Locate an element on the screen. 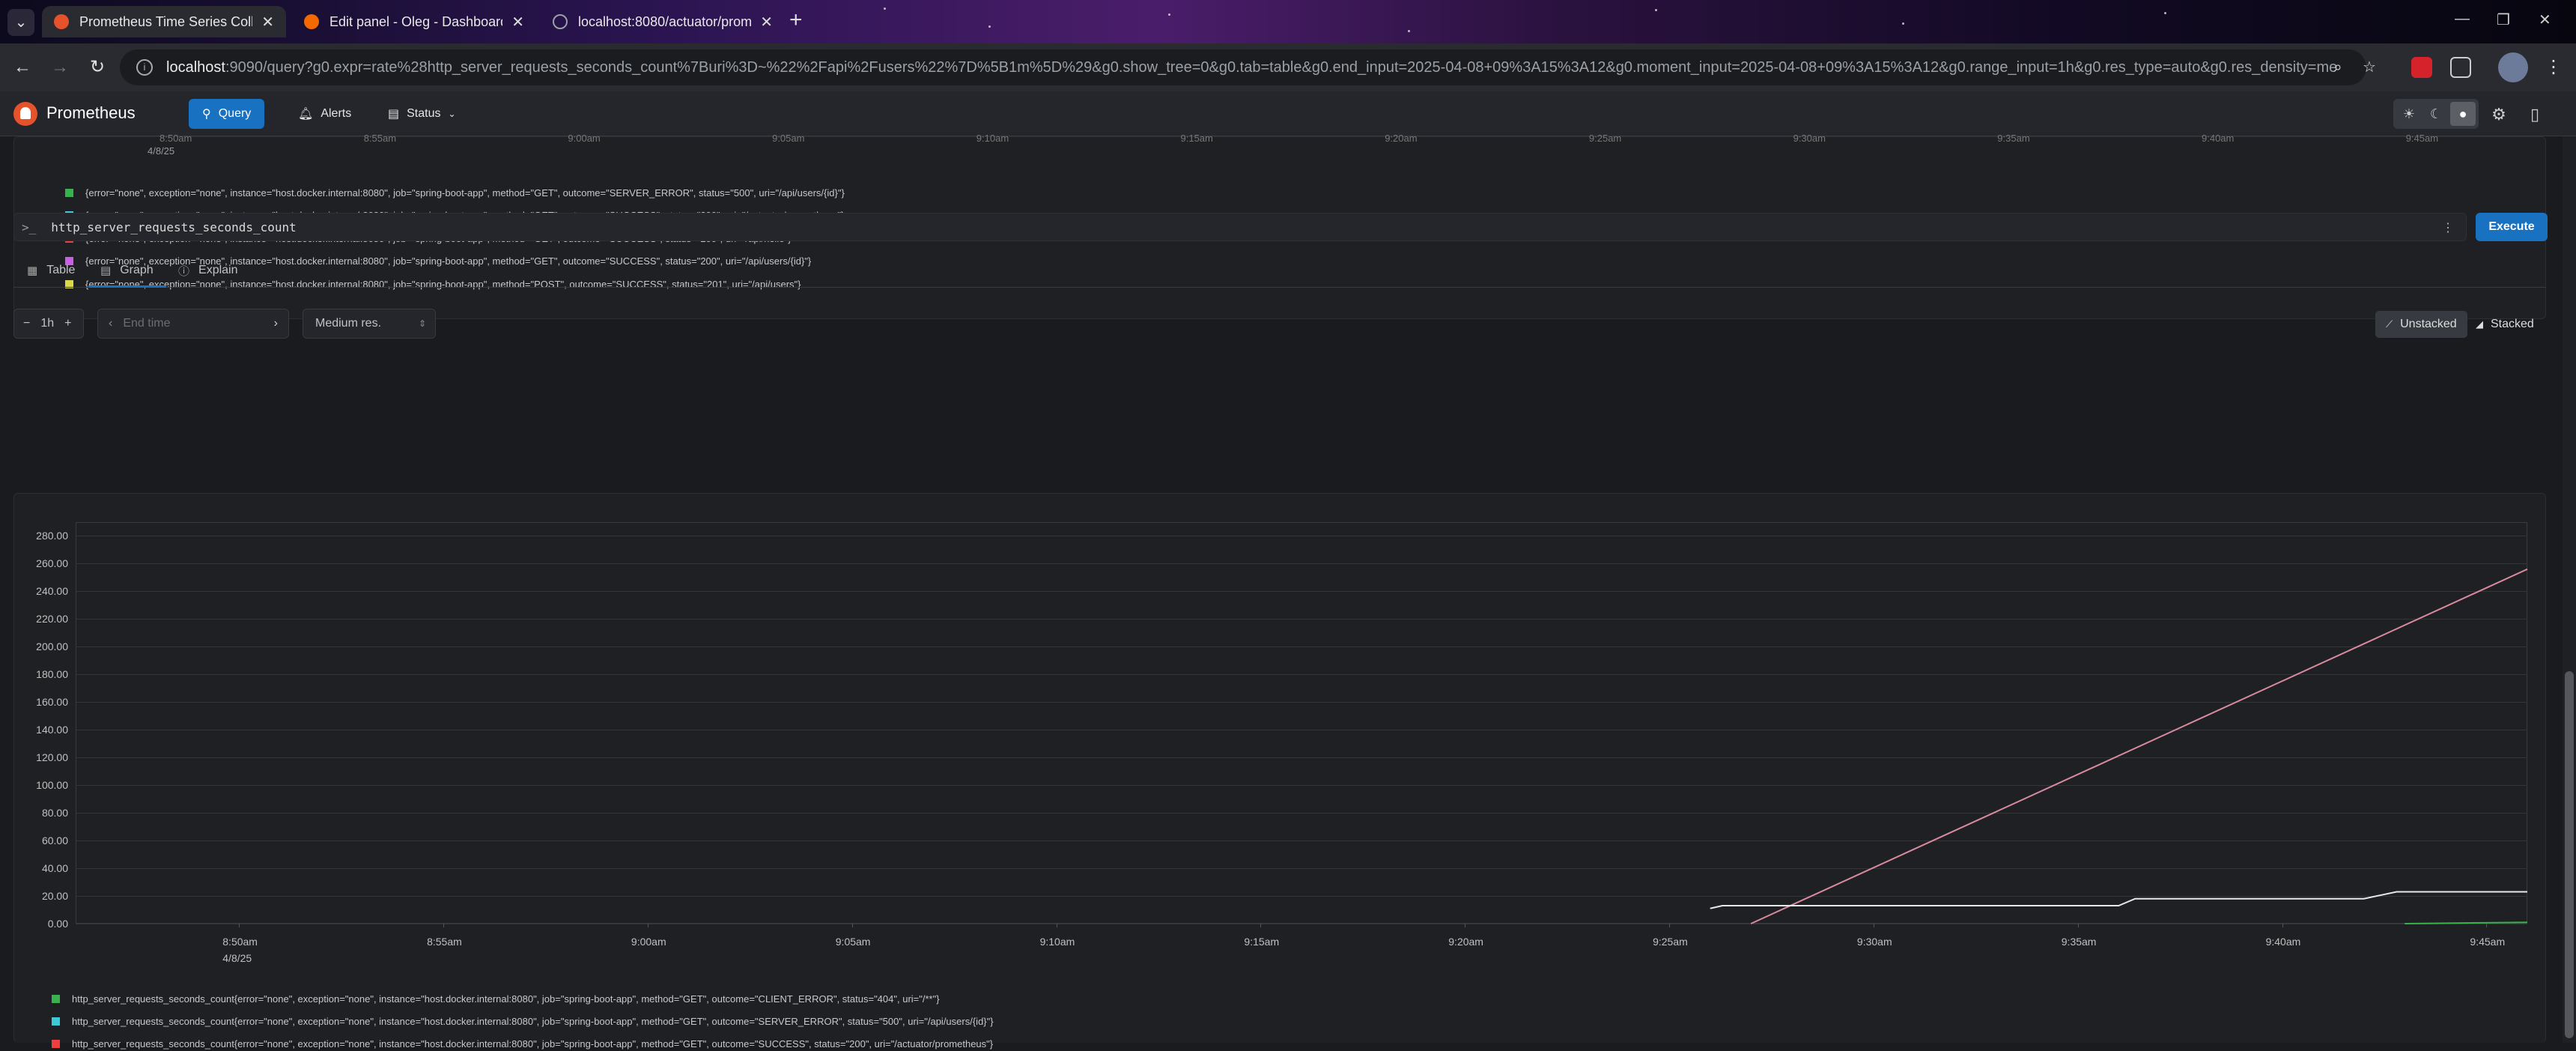 Image resolution: width=2576 pixels, height=1051 pixels. chevron-down-icon: ⌄ is located at coordinates (452, 114).